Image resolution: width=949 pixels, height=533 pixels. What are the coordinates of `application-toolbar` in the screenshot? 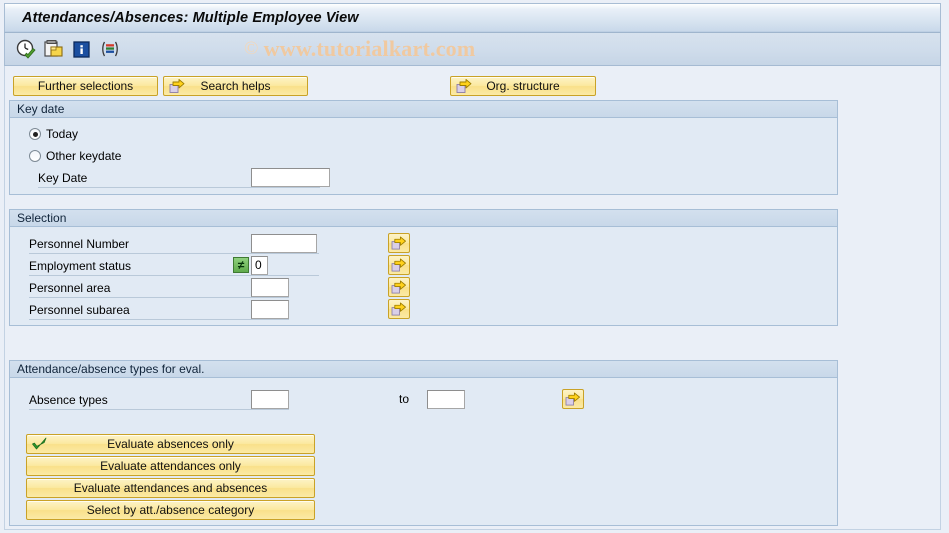 It's located at (472, 49).